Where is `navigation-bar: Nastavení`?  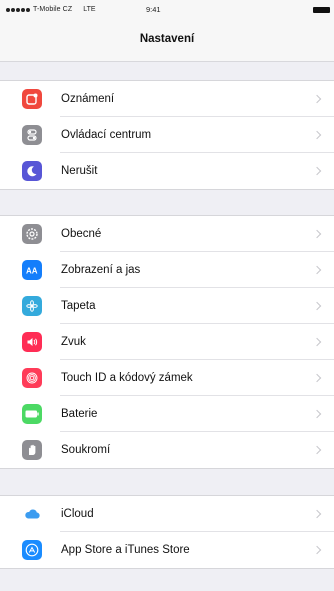
navigation-bar: Nastavení is located at coordinates (167, 42).